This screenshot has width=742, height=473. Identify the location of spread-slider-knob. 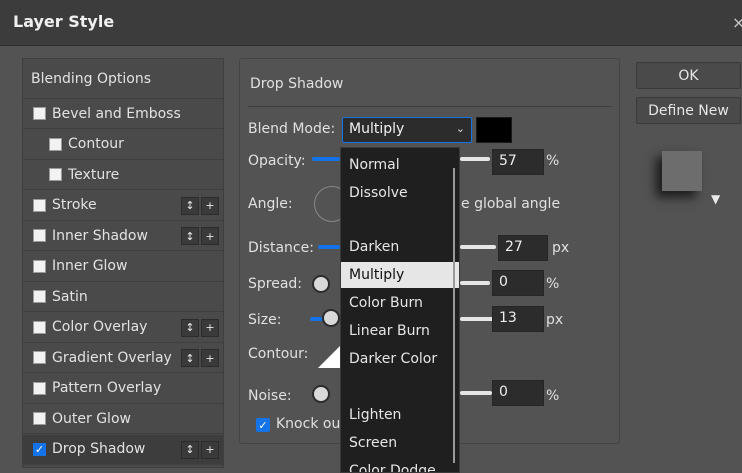
(321, 284).